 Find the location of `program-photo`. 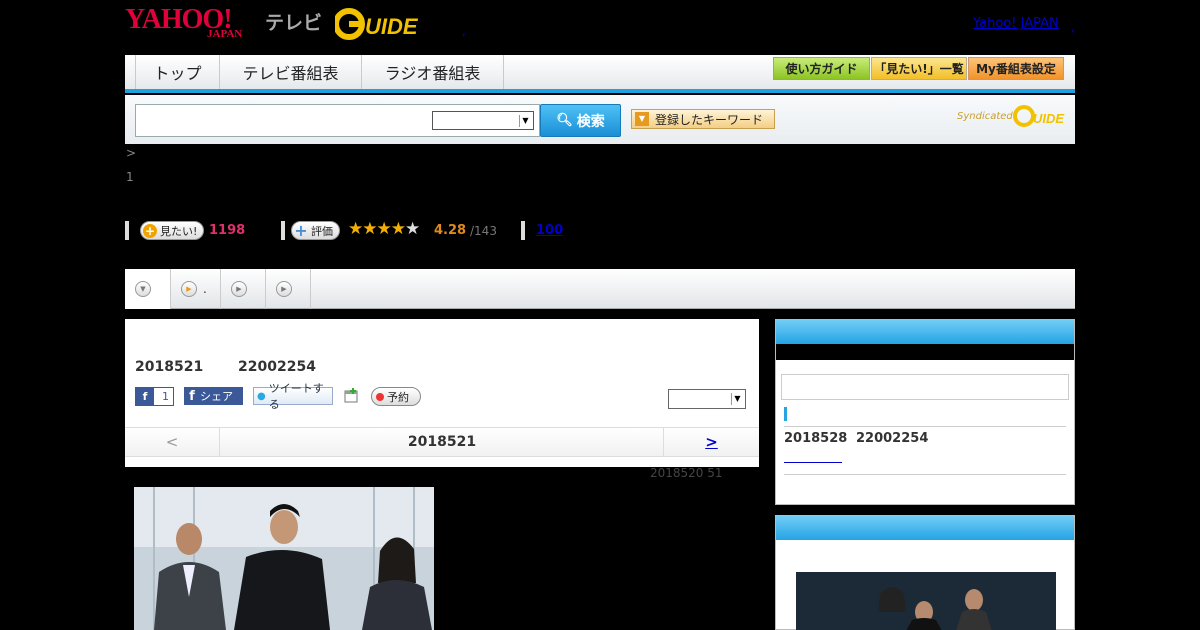

program-photo is located at coordinates (284, 558).